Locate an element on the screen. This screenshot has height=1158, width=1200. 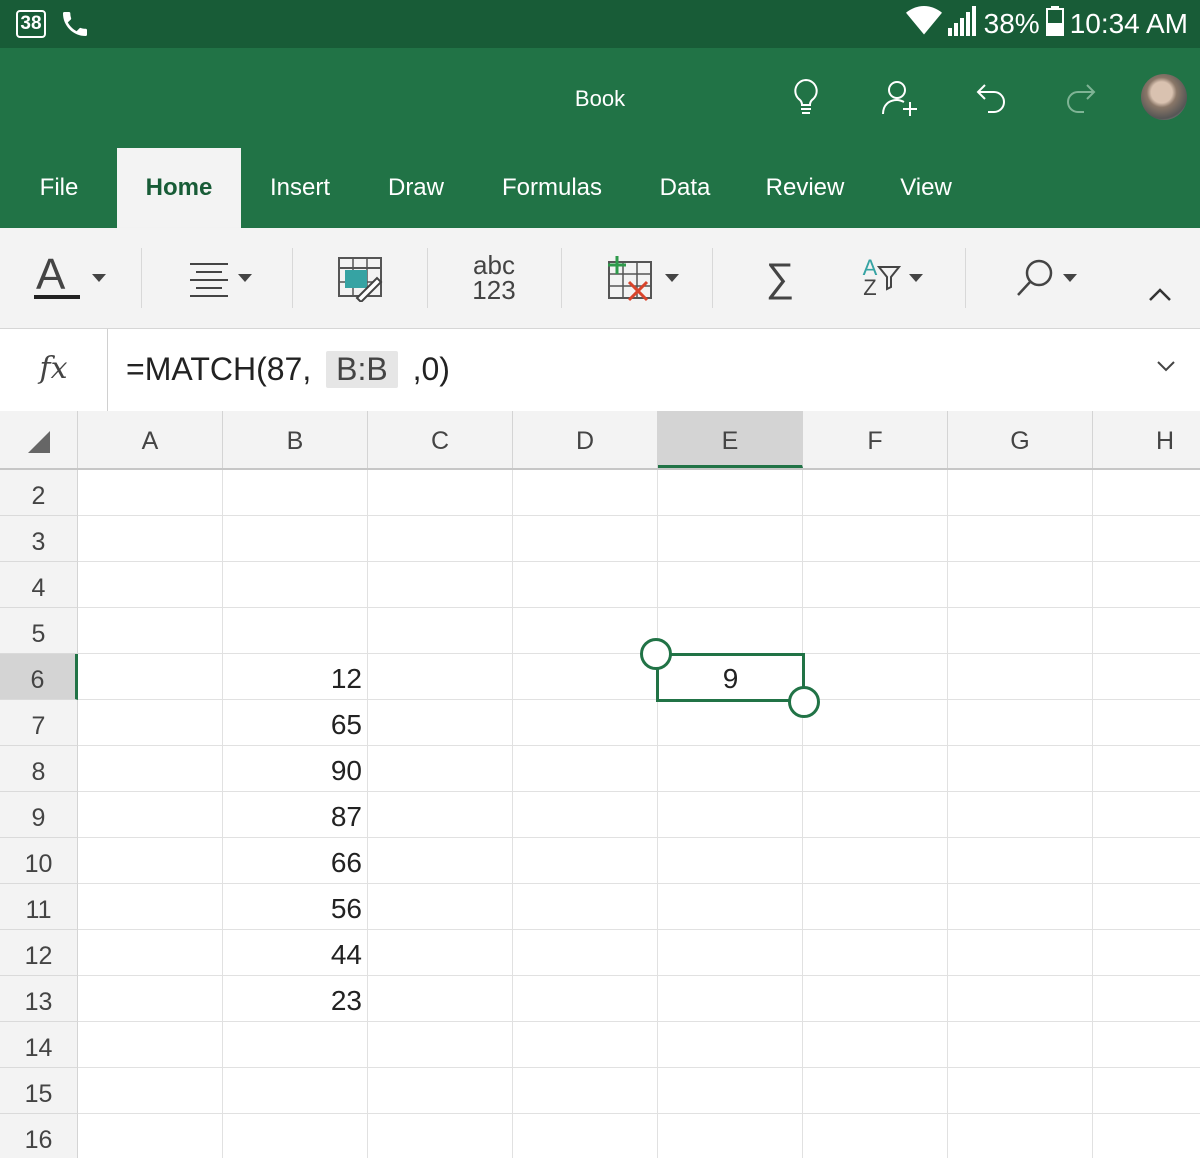
formula-bar: fx =MATCH(87, B:B ,0) is located at coordinates (600, 370).